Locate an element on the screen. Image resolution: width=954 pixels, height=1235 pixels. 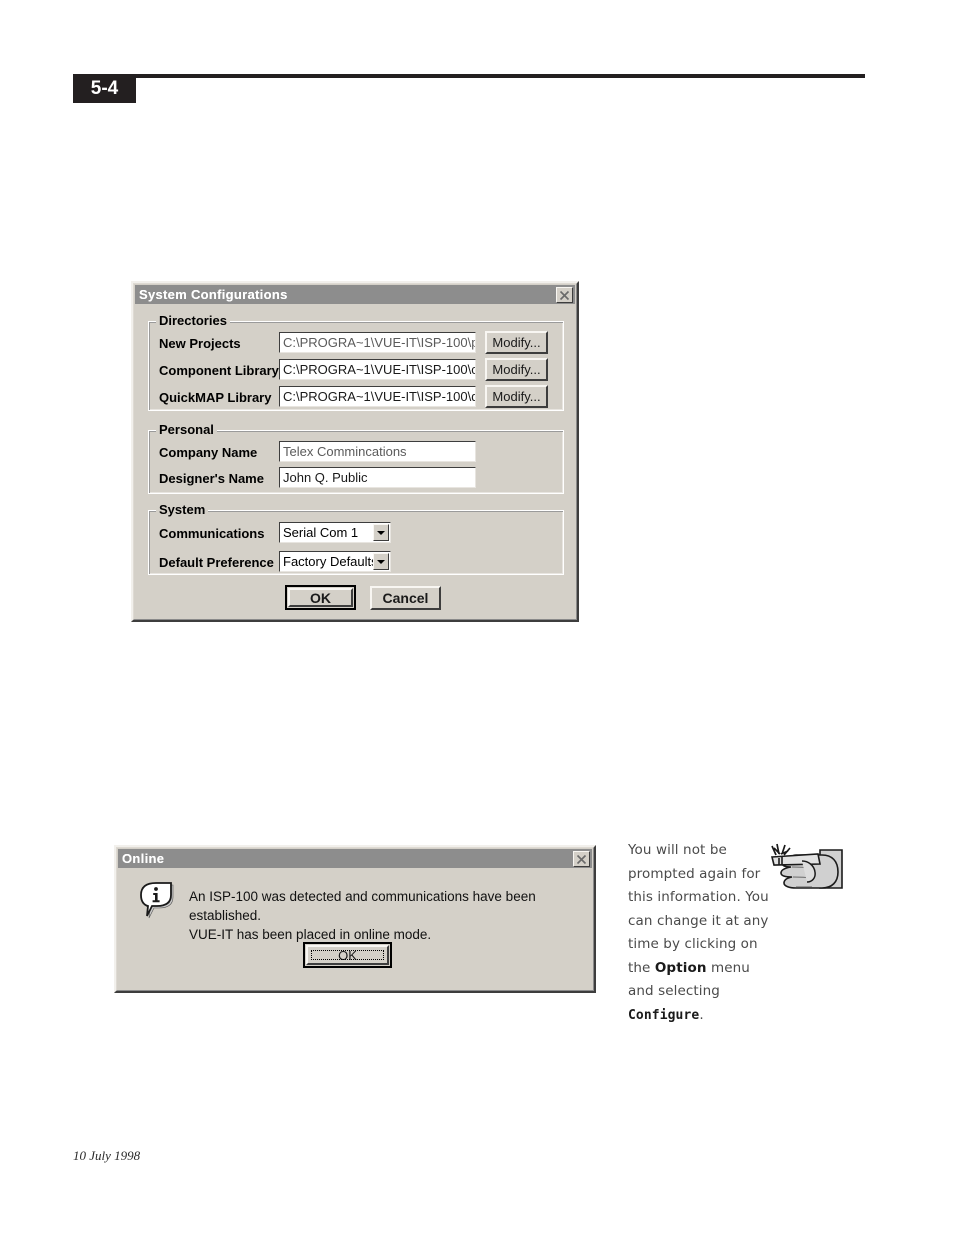
online-close-button is located at coordinates (581, 858).